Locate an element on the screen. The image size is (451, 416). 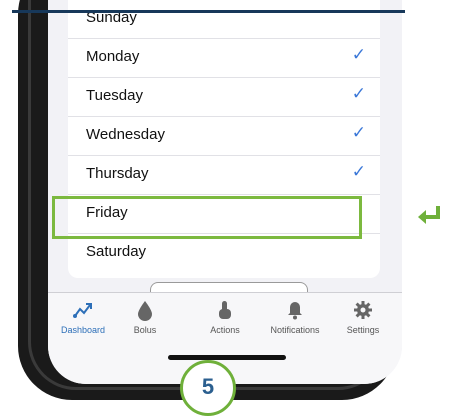
day-row-wednesday: Wednesday ✓ is located at coordinates (224, 136).